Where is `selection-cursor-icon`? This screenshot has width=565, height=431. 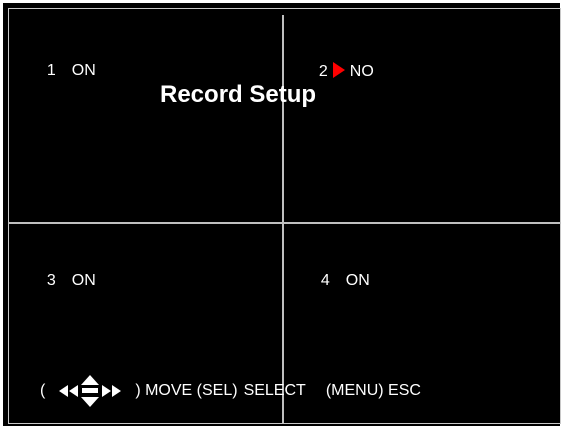
selection-cursor-icon is located at coordinates (338, 70).